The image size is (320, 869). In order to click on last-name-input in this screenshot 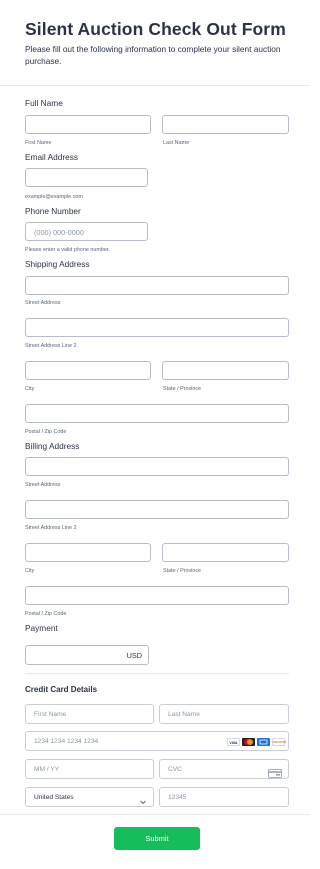, I will do `click(225, 124)`.